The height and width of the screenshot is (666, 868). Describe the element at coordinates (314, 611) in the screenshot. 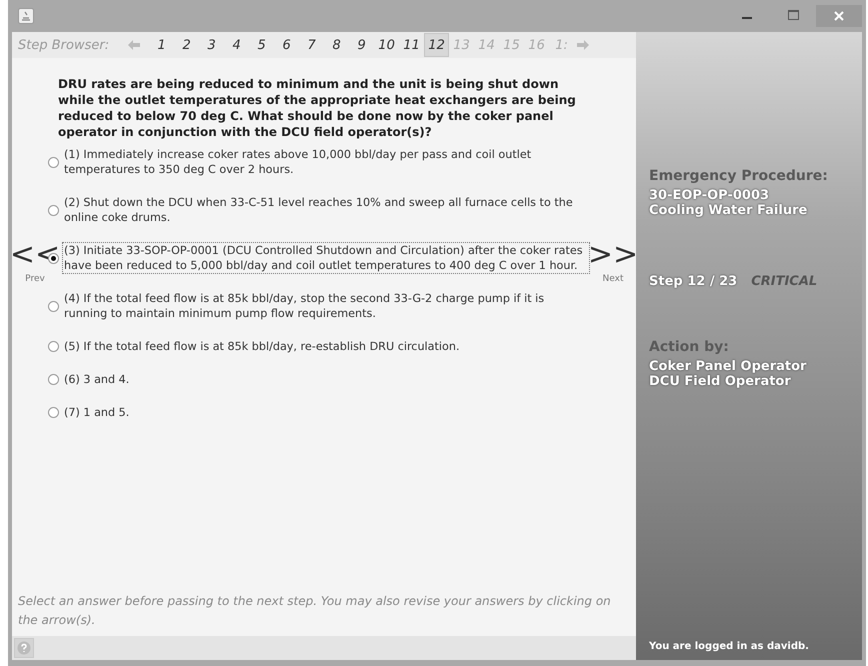

I see `hint-text: Select an answer before passing to the next step. You may also revise your answers by clicking on the arrow(s).` at that location.